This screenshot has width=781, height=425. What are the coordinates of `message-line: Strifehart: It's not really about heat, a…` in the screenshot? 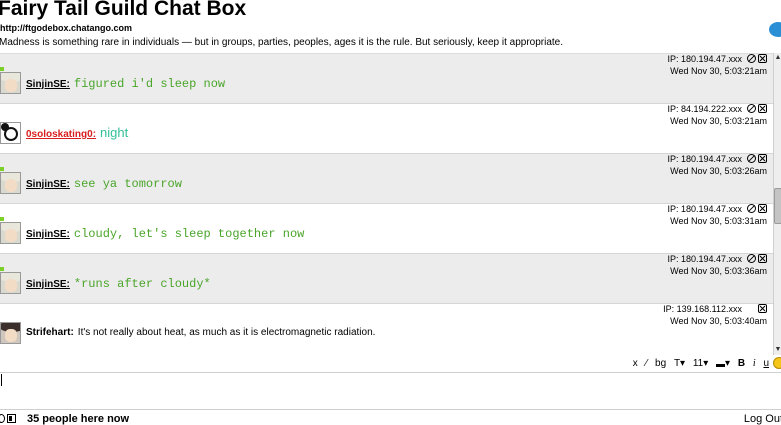 It's located at (200, 331).